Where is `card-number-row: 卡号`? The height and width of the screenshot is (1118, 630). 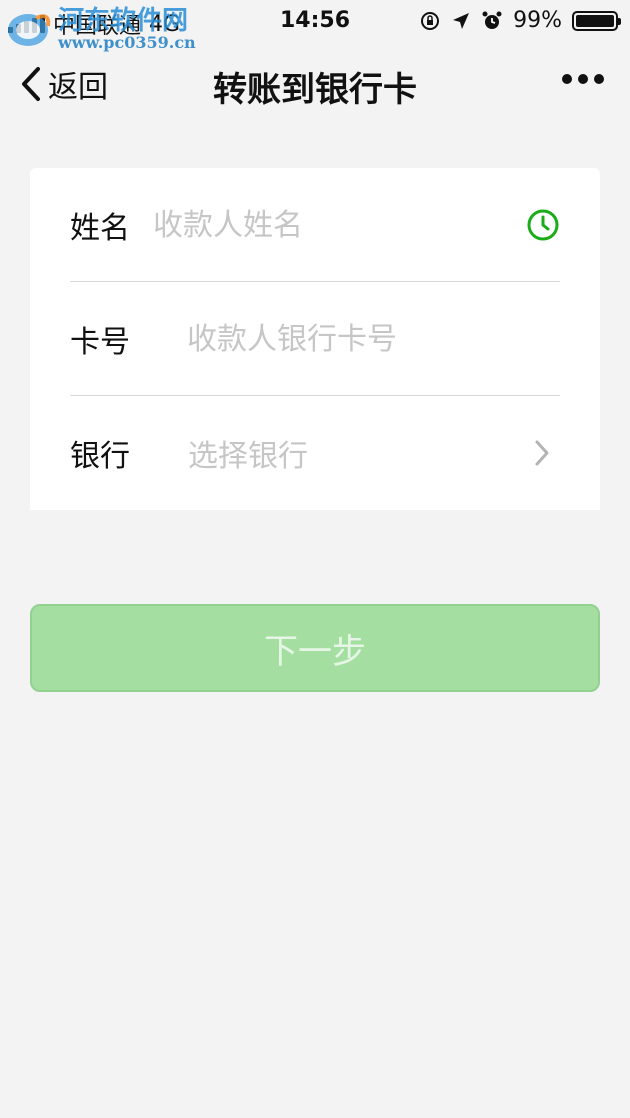
card-number-row: 卡号 is located at coordinates (315, 339).